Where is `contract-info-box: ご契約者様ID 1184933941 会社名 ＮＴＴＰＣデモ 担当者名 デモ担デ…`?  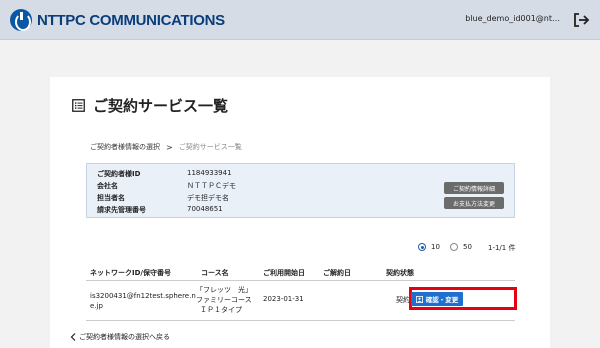 contract-info-box: ご契約者様ID 1184933941 会社名 ＮＴＴＰＣデモ 担当者名 デモ担デ… is located at coordinates (300, 190).